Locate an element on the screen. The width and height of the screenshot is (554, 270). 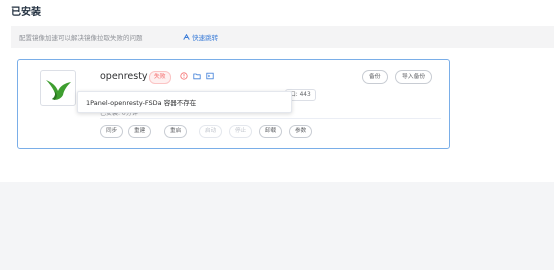
error-tooltip: 1Panel-openresty-FSDa 容器不存在 is located at coordinates (184, 102).